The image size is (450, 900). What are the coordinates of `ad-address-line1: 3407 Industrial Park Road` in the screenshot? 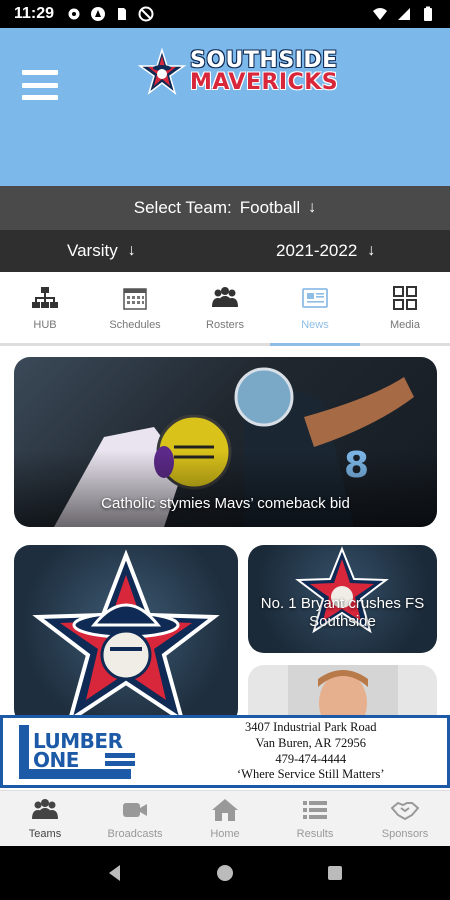 It's located at (310, 727).